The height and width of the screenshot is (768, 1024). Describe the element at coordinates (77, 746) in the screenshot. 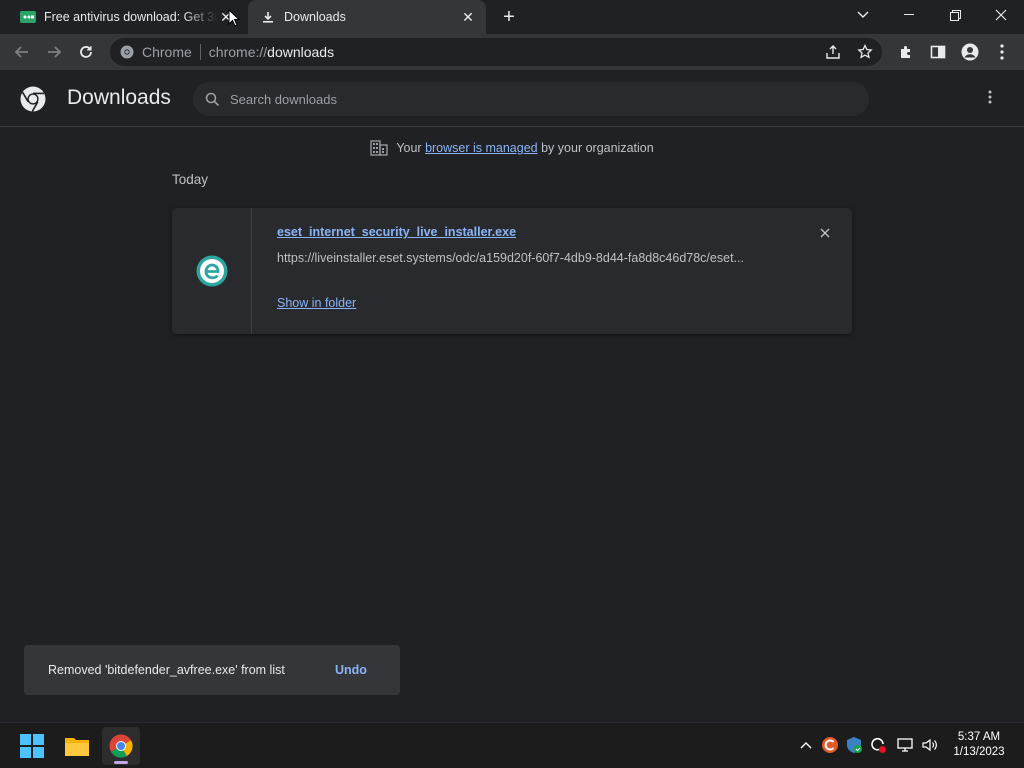

I see `file-explorer-icon` at that location.